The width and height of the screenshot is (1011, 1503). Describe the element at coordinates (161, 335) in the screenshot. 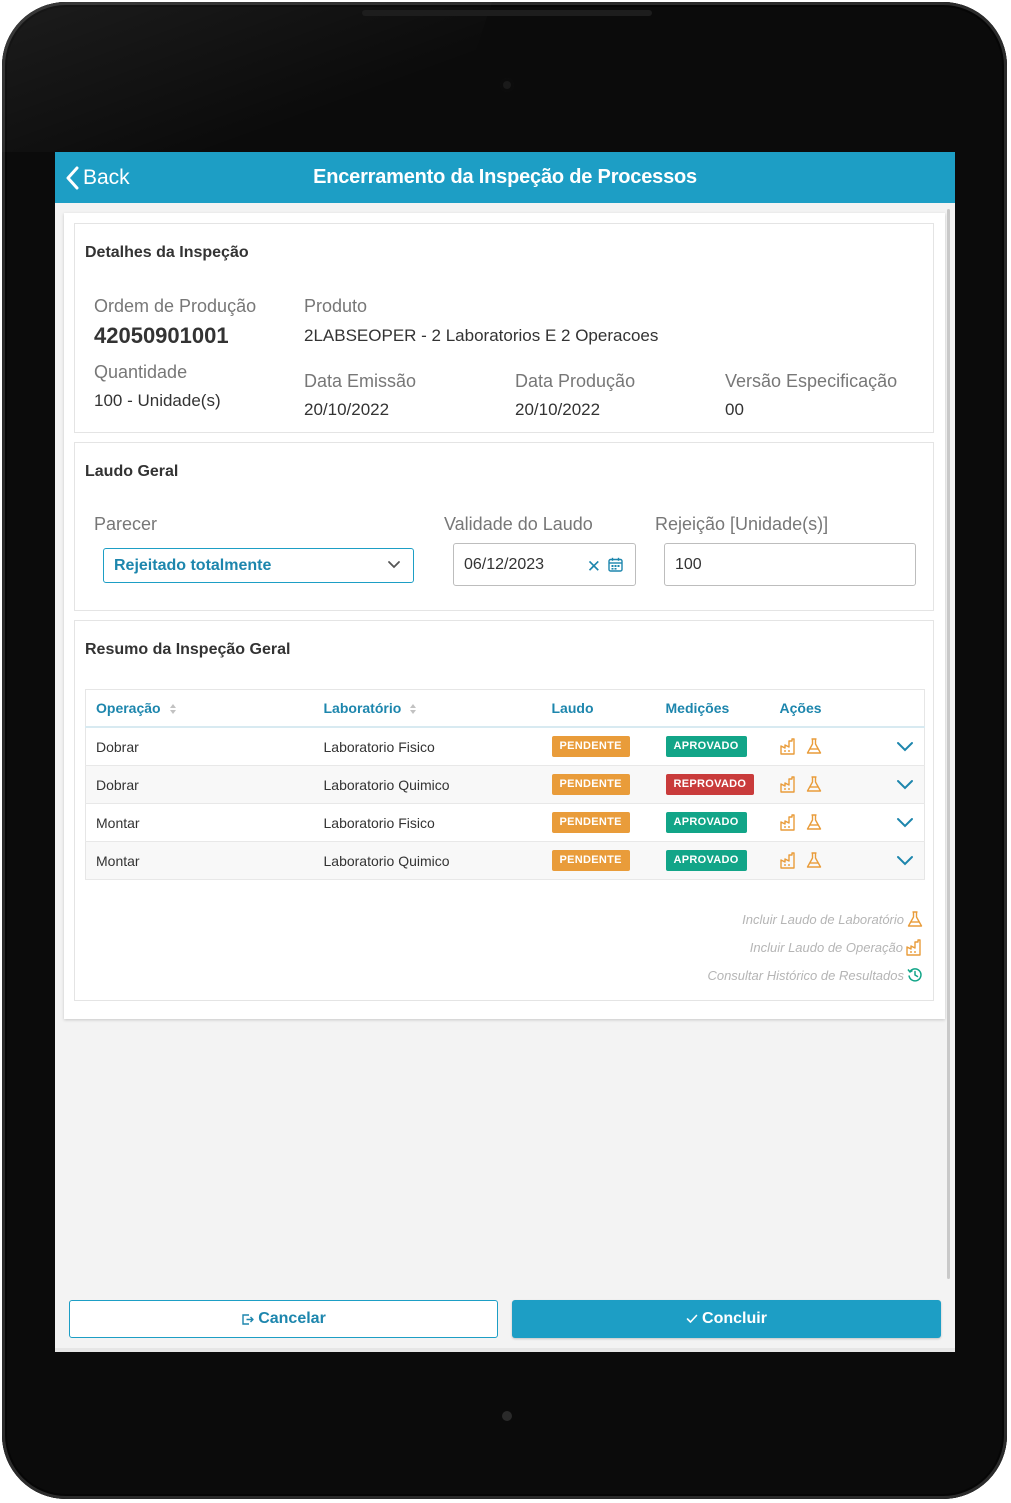

I see `ordem-value: 42050901001` at that location.